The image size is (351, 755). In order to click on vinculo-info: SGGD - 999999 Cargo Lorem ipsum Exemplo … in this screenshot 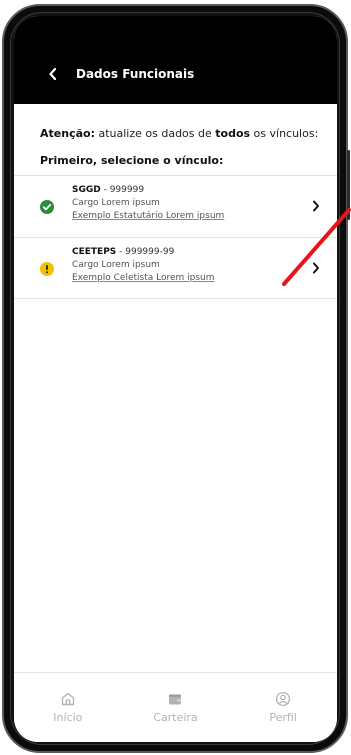, I will do `click(148, 203)`.